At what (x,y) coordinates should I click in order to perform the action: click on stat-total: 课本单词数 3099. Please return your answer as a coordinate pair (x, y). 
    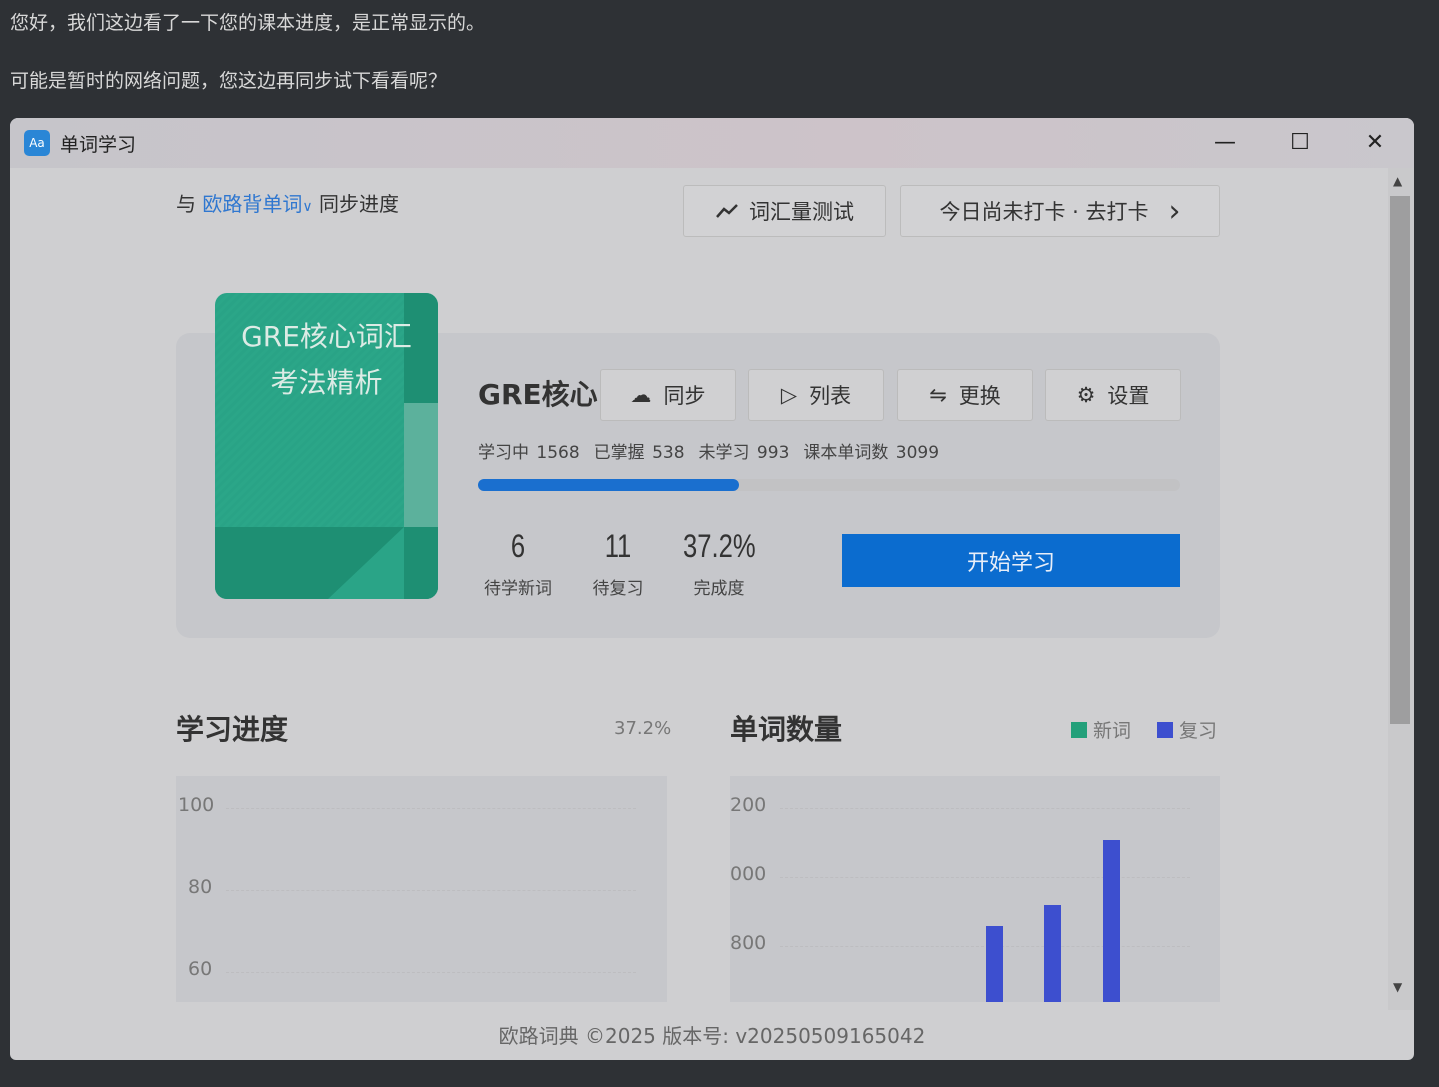
    Looking at the image, I should click on (871, 453).